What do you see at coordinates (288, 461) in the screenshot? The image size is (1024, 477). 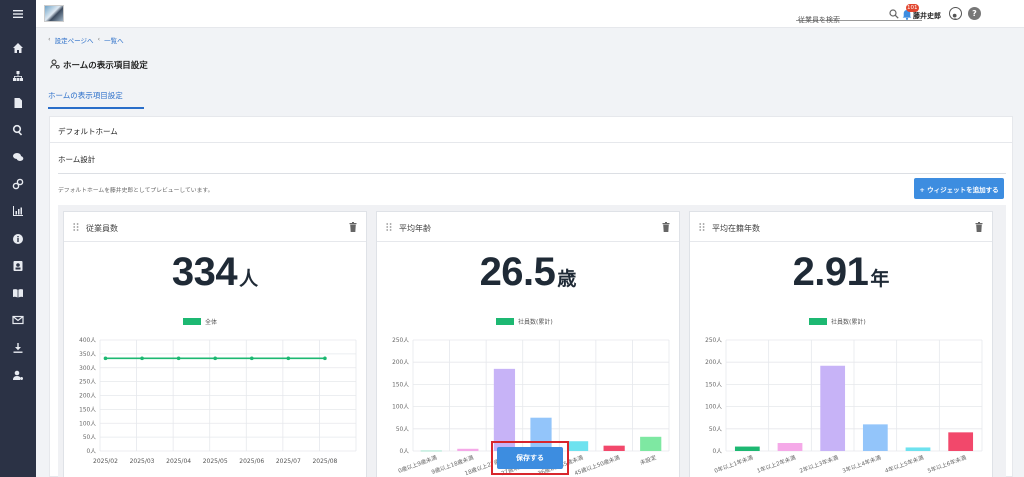 I see `x-tick-label: 2025/07` at bounding box center [288, 461].